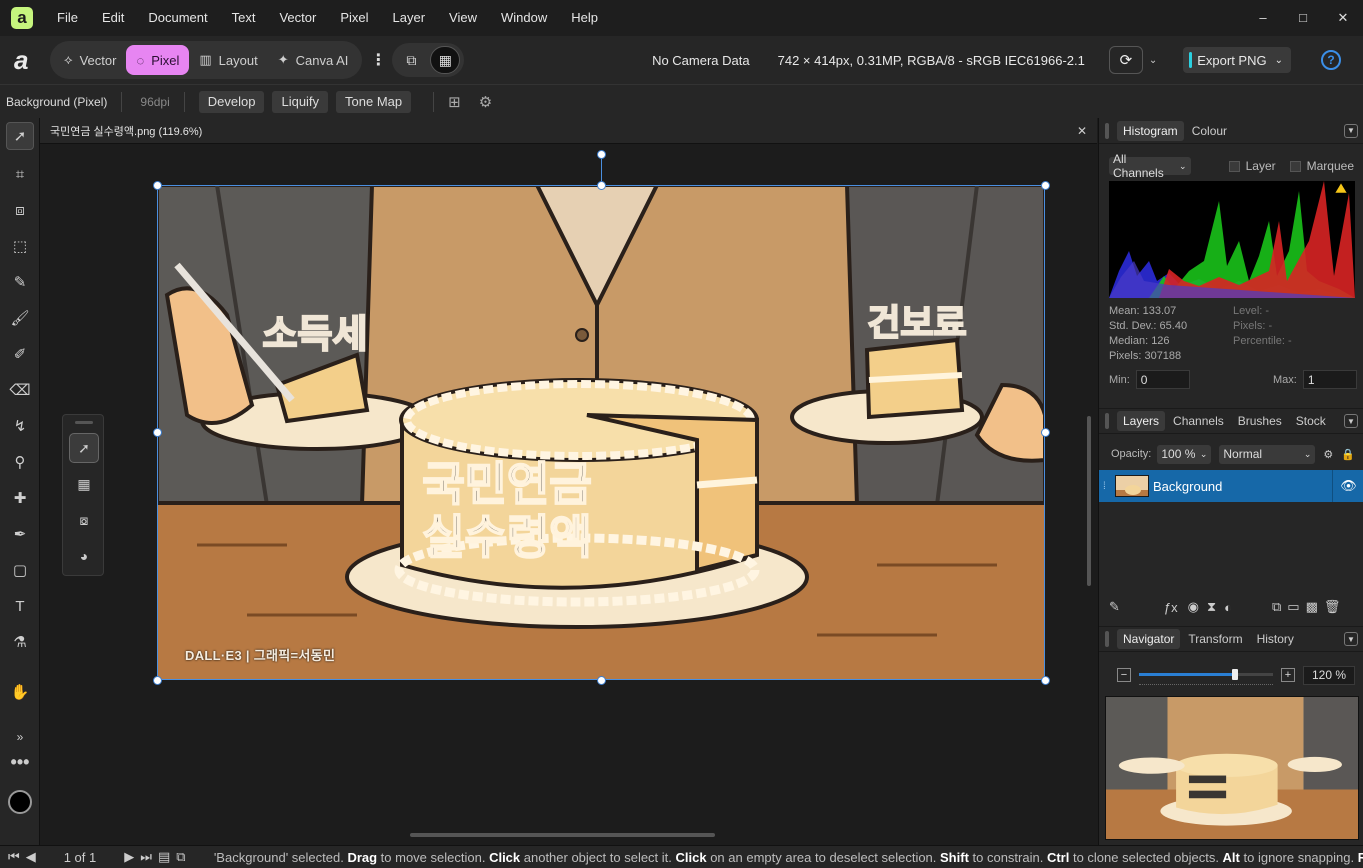  I want to click on rect-marquee-icon: ⬚, so click(20, 246).